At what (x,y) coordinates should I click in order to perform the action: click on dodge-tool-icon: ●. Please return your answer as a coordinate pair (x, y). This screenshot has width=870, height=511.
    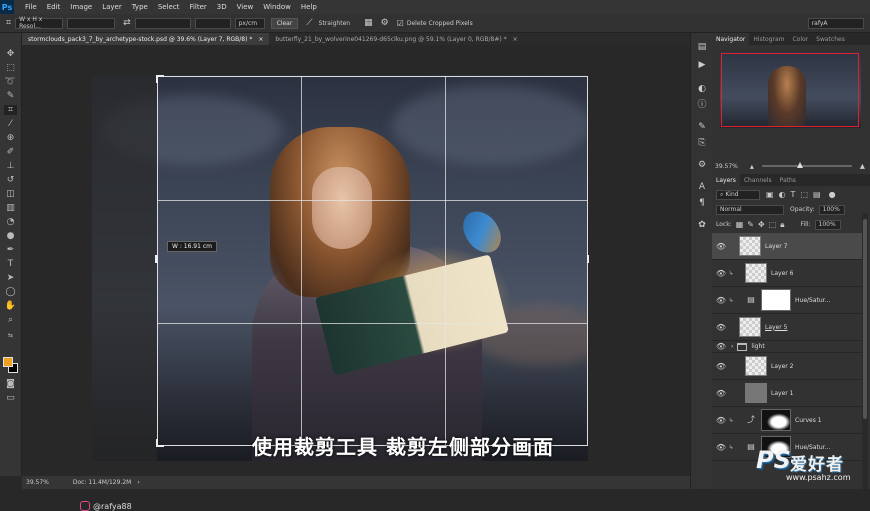
    Looking at the image, I should click on (10, 236).